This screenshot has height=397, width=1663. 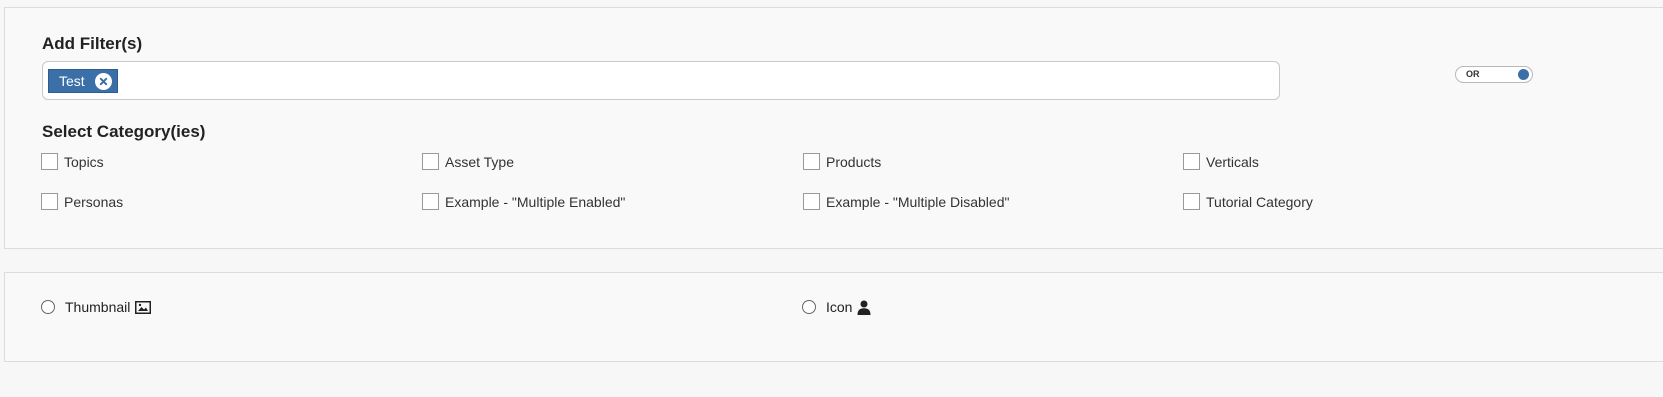 I want to click on toggle-label: OR, so click(x=1473, y=74).